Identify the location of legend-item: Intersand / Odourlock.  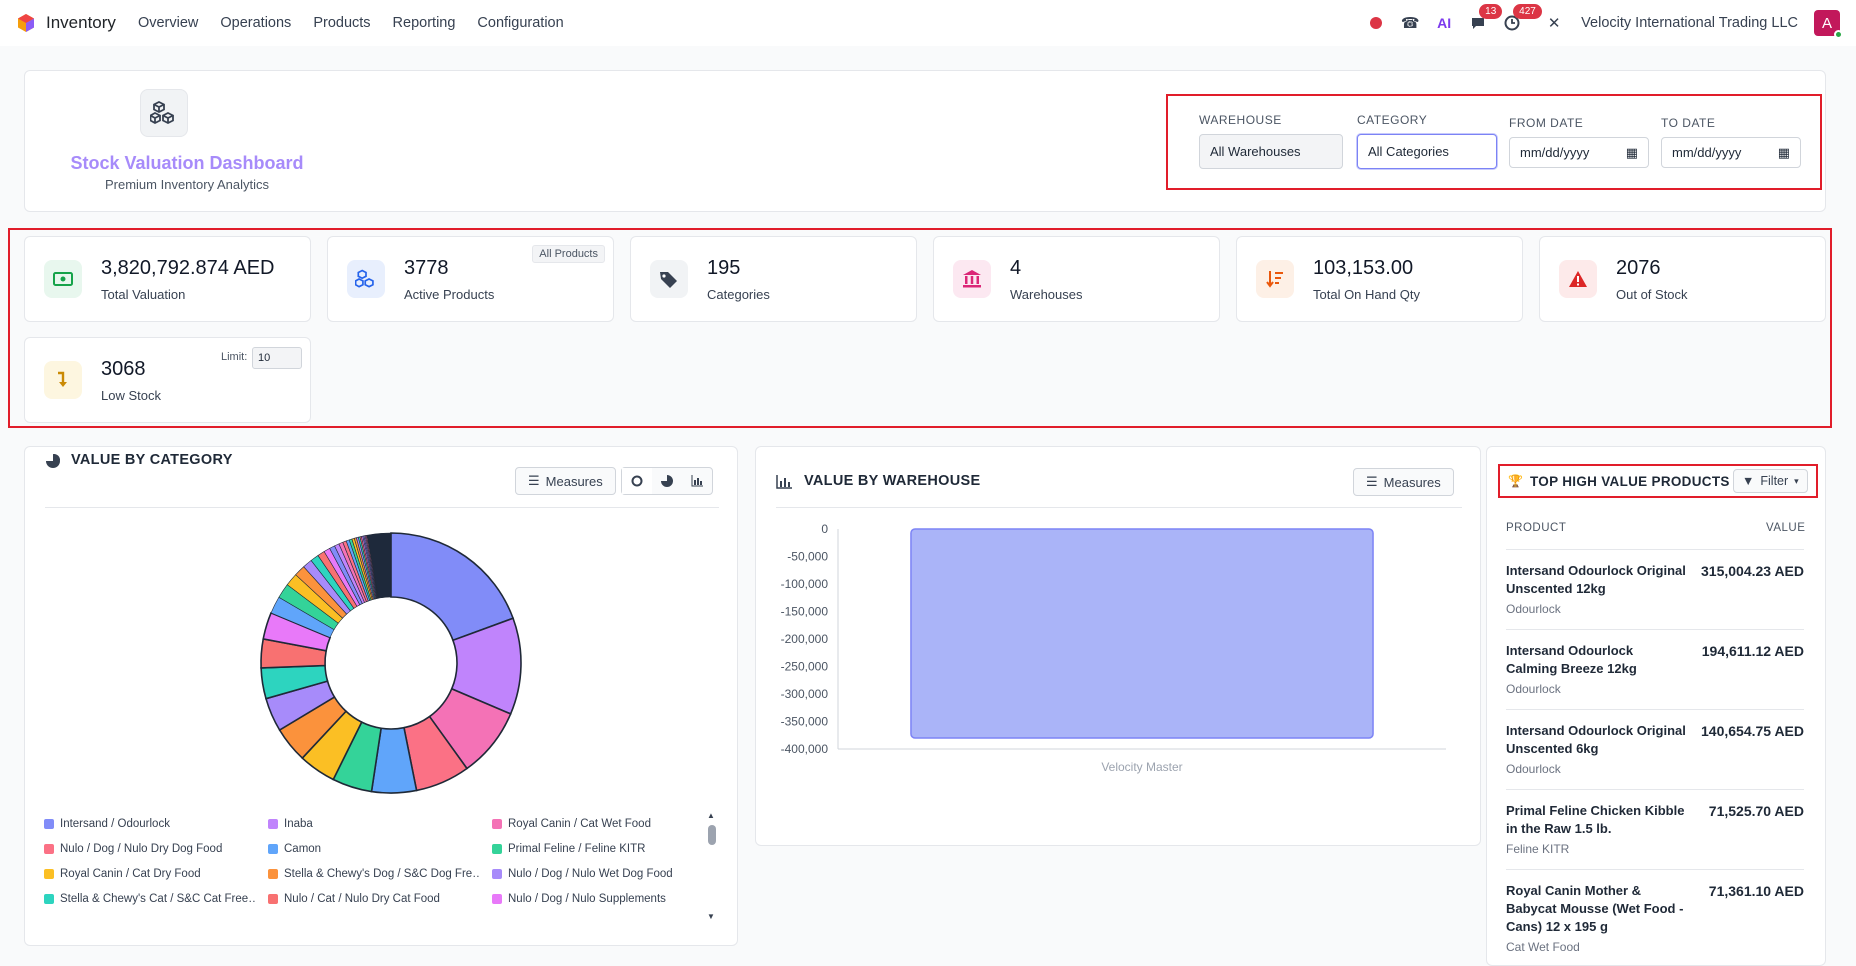
(150, 824).